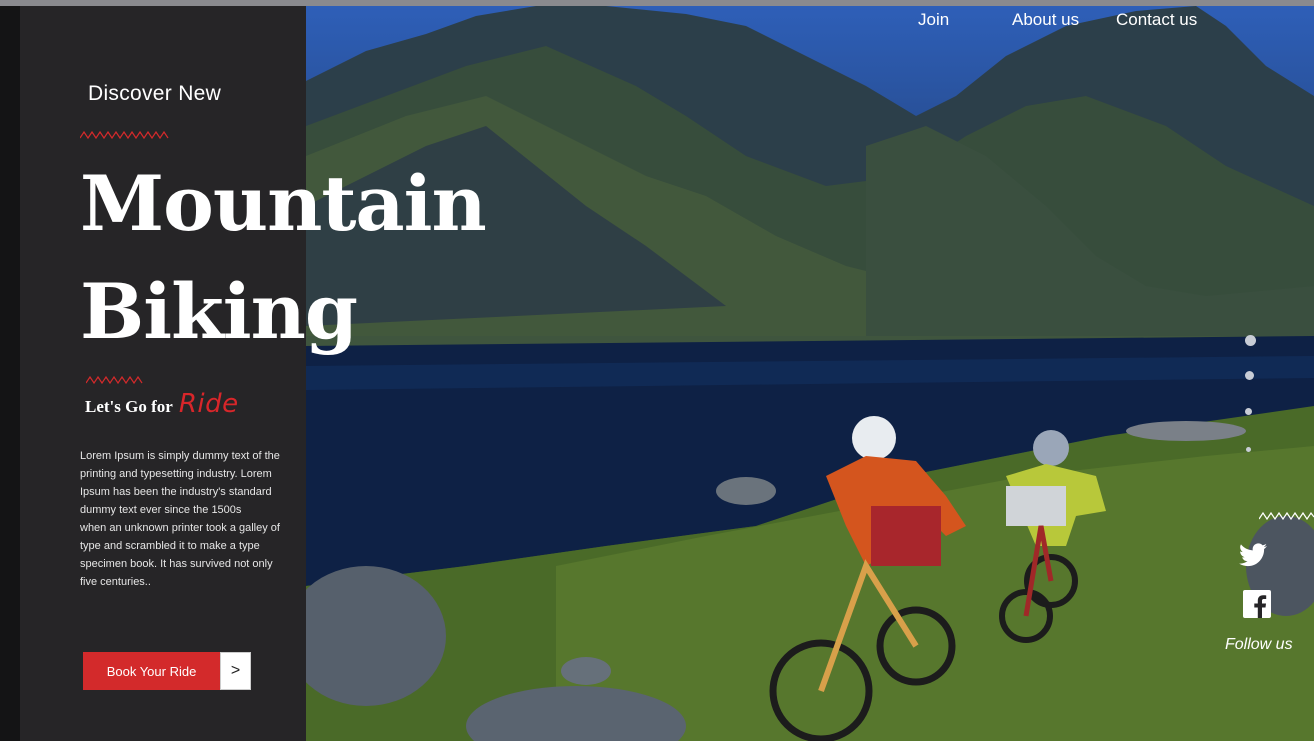 This screenshot has width=1314, height=741. Describe the element at coordinates (124, 135) in the screenshot. I see `zigzag-divider` at that location.